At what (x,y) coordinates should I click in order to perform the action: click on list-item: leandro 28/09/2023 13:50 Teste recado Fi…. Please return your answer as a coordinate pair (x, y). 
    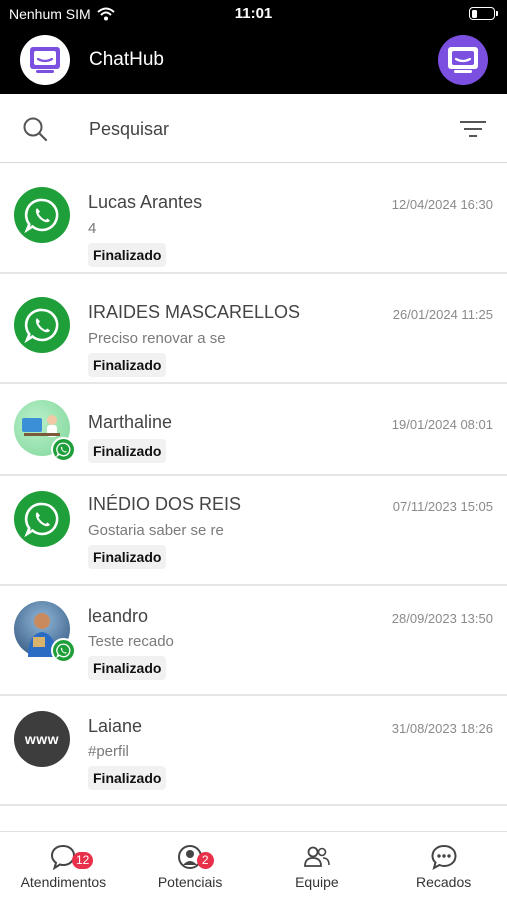
    Looking at the image, I should click on (253, 641).